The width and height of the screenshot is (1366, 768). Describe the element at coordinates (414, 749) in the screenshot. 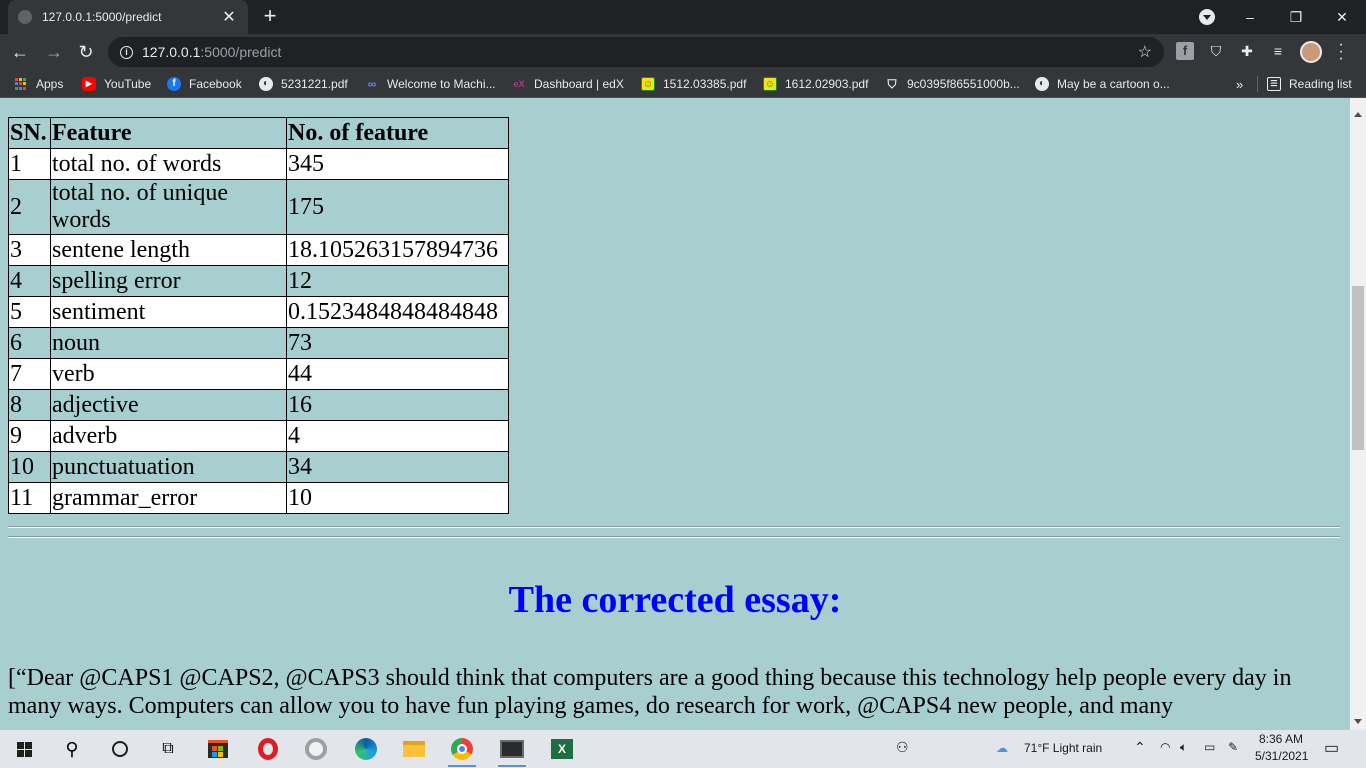

I see `file-explorer-icon` at that location.